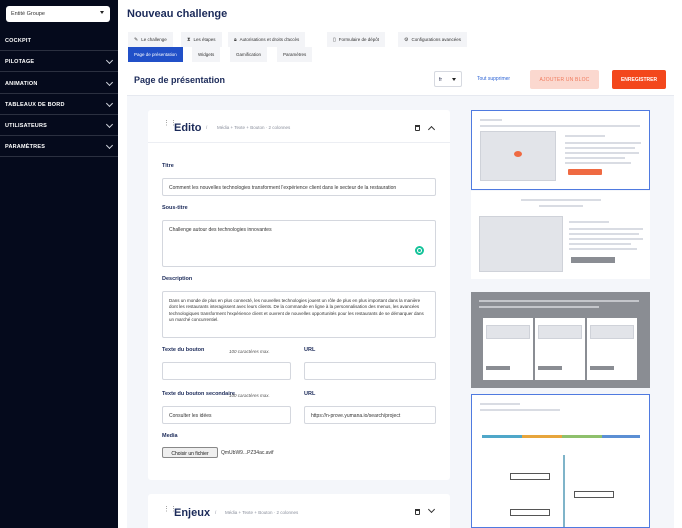 The width and height of the screenshot is (682, 528). Describe the element at coordinates (136, 40) in the screenshot. I see `pencil-icon: ✎` at that location.